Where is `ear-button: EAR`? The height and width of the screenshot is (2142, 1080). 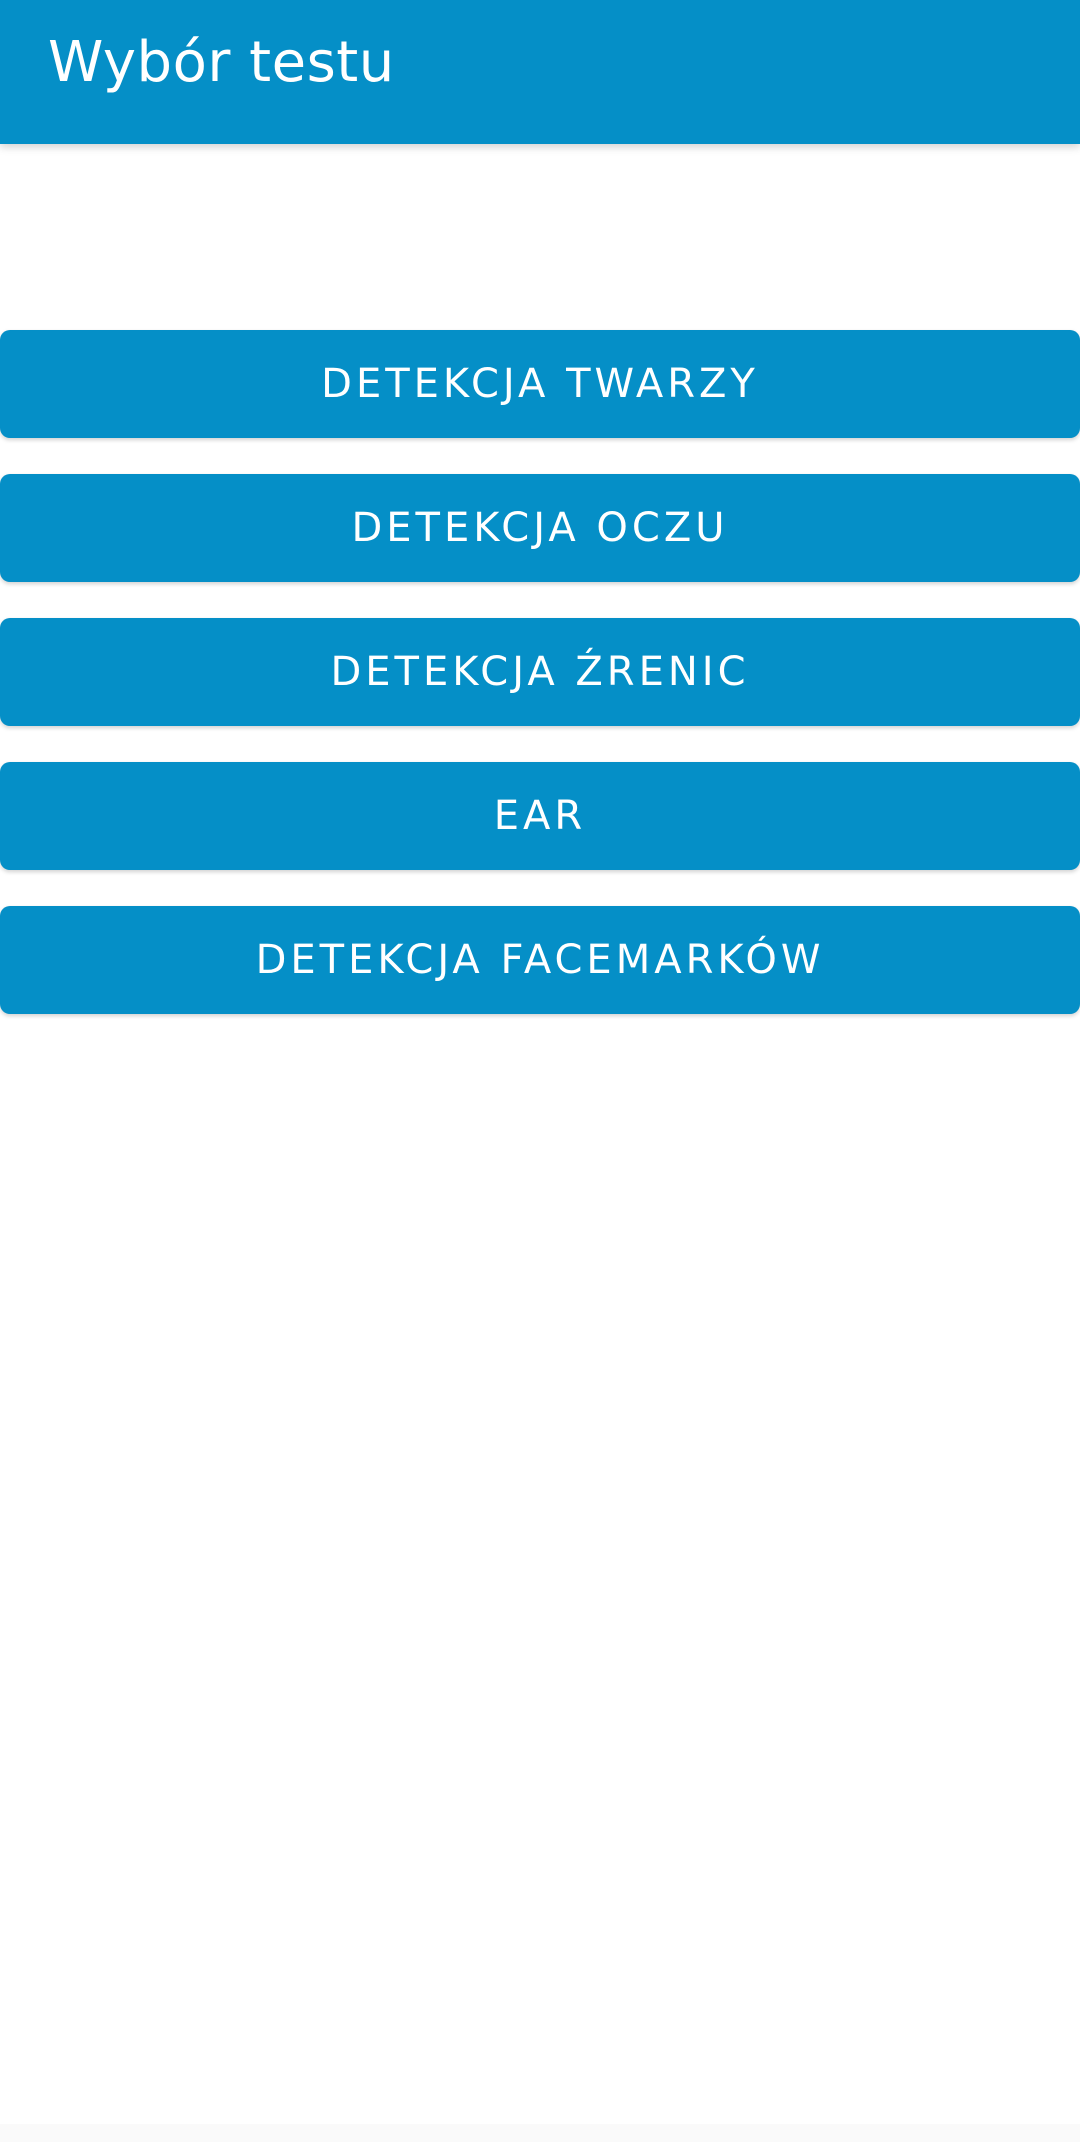 ear-button: EAR is located at coordinates (540, 816).